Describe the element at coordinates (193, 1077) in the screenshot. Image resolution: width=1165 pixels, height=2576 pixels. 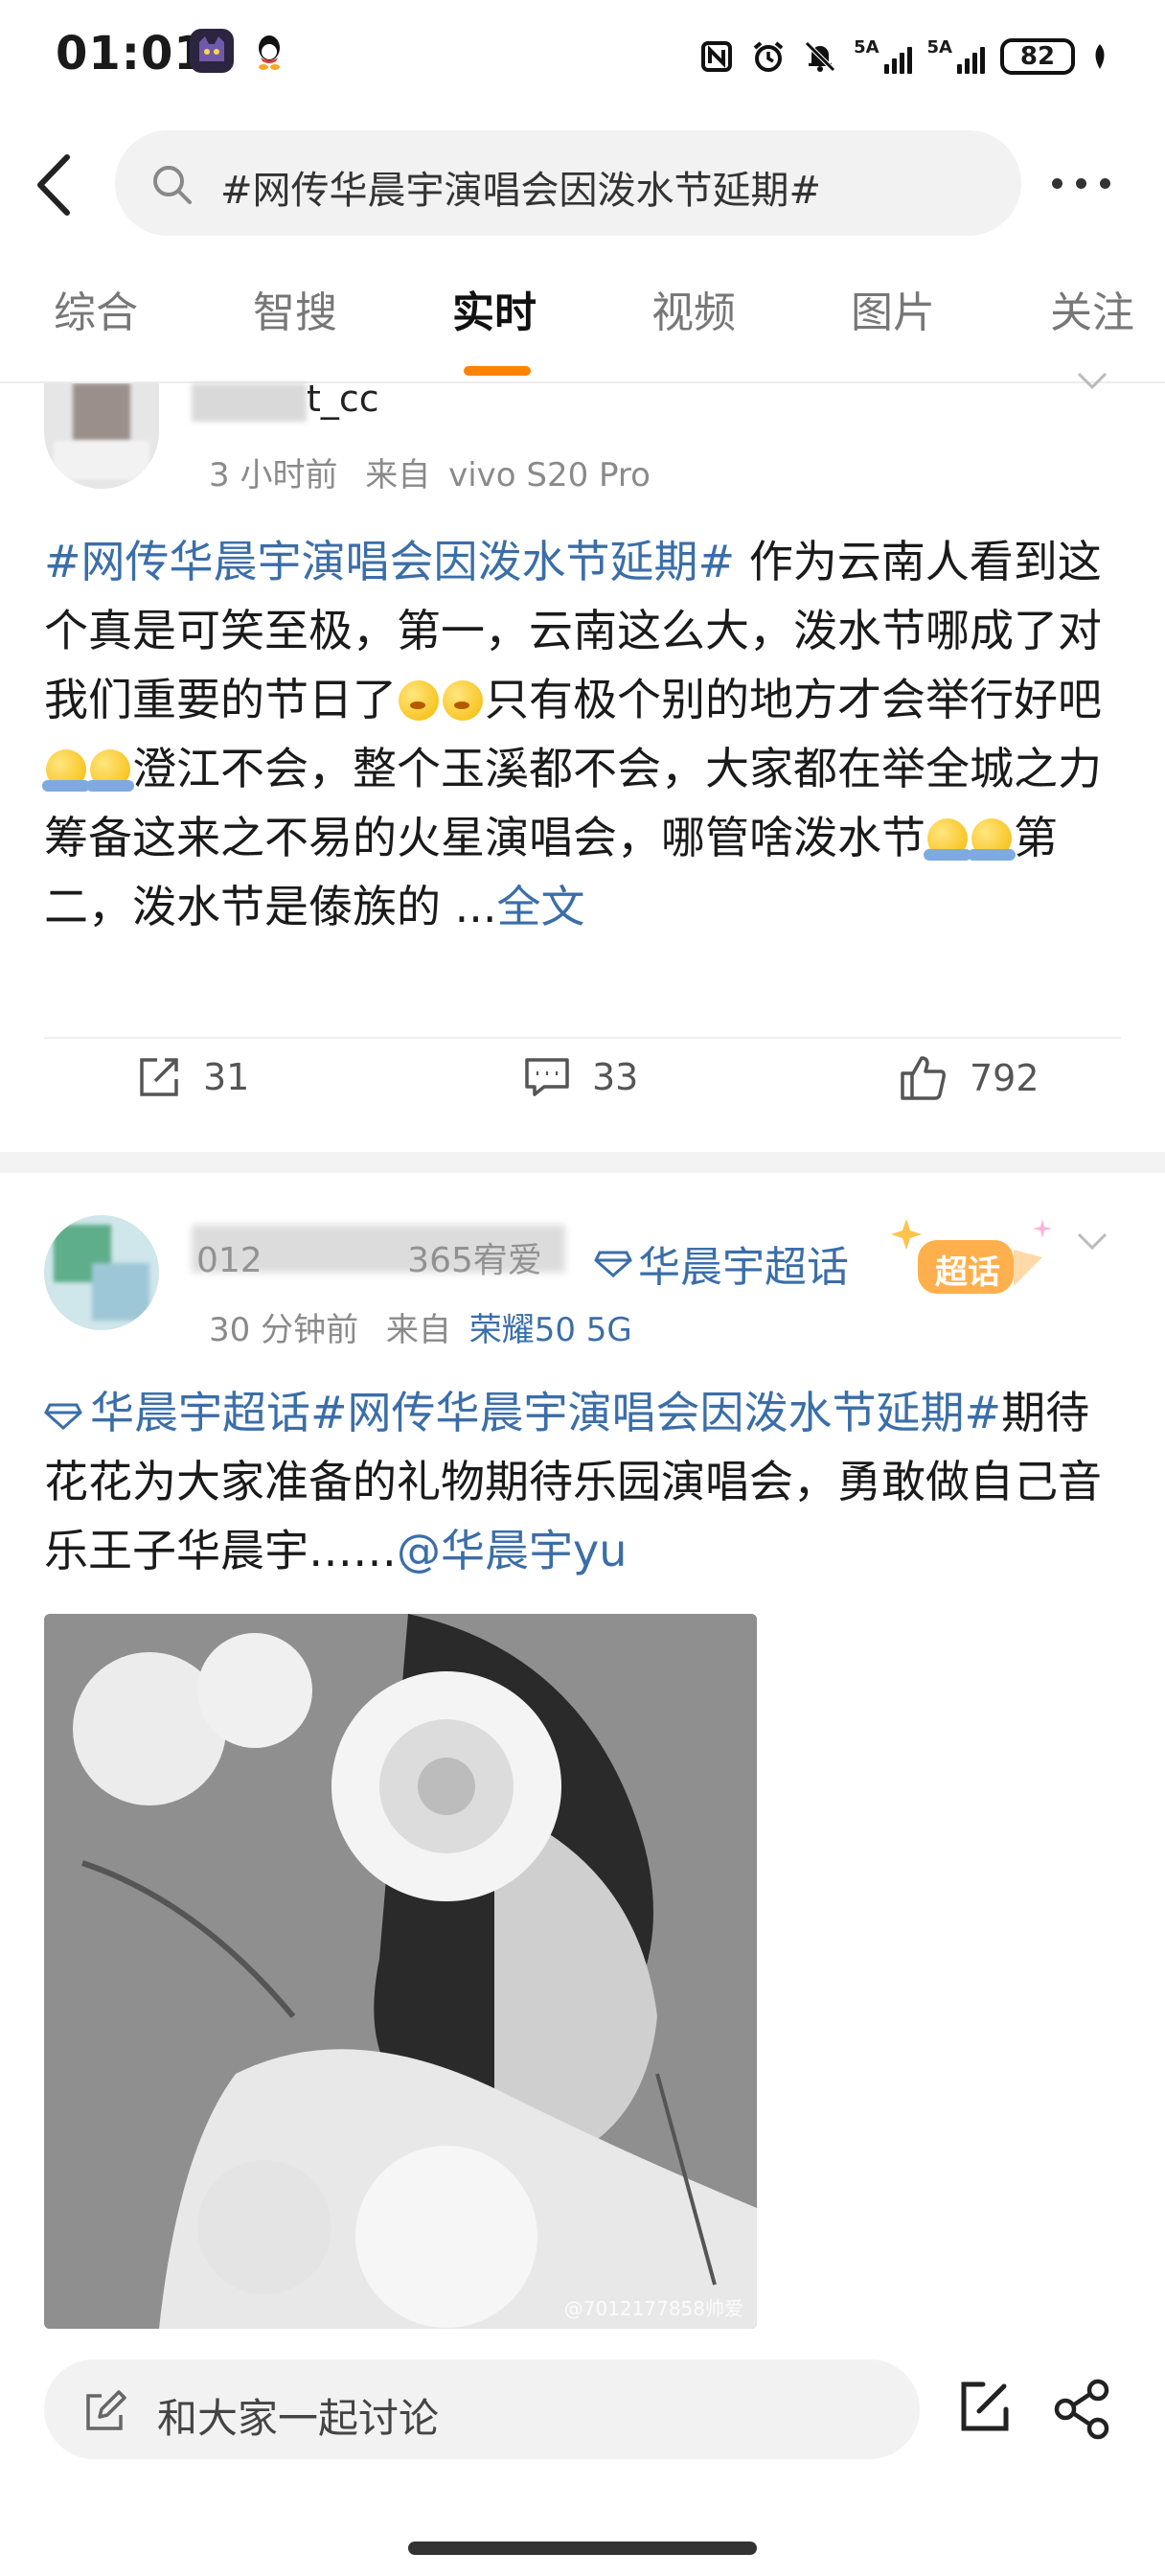
I see `repost-button: 31` at that location.